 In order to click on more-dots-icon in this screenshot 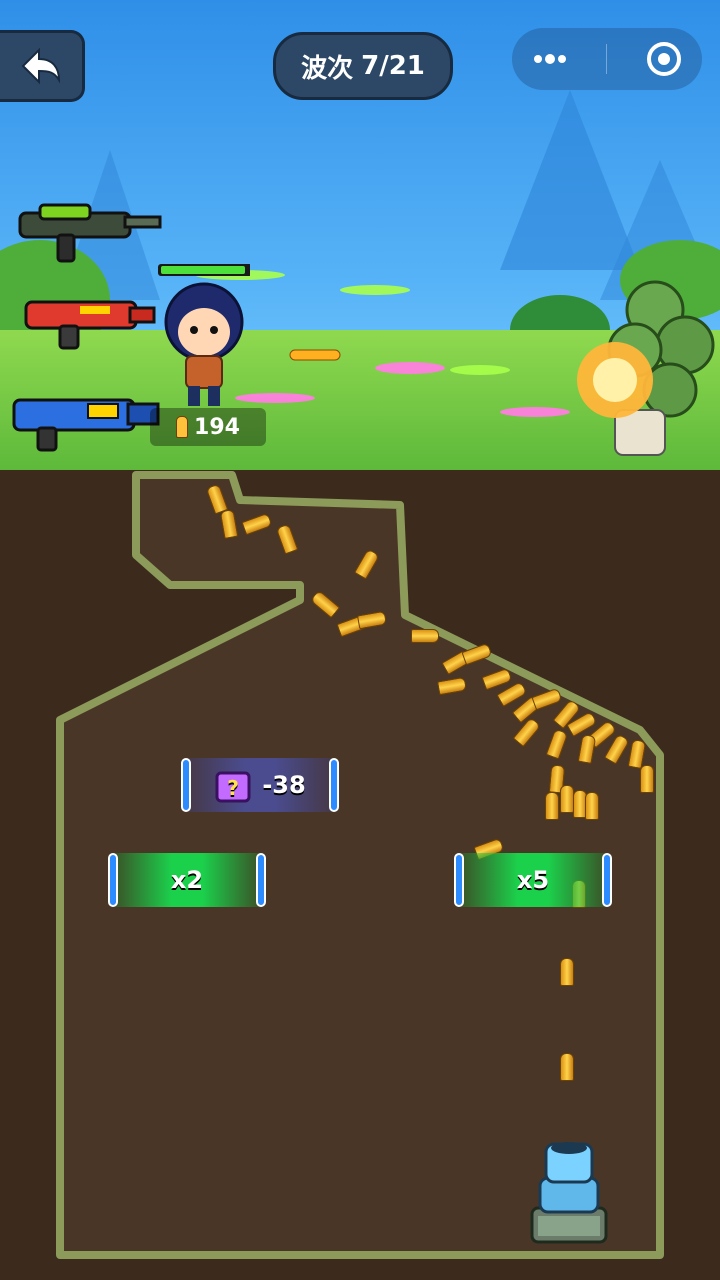, I will do `click(550, 59)`.